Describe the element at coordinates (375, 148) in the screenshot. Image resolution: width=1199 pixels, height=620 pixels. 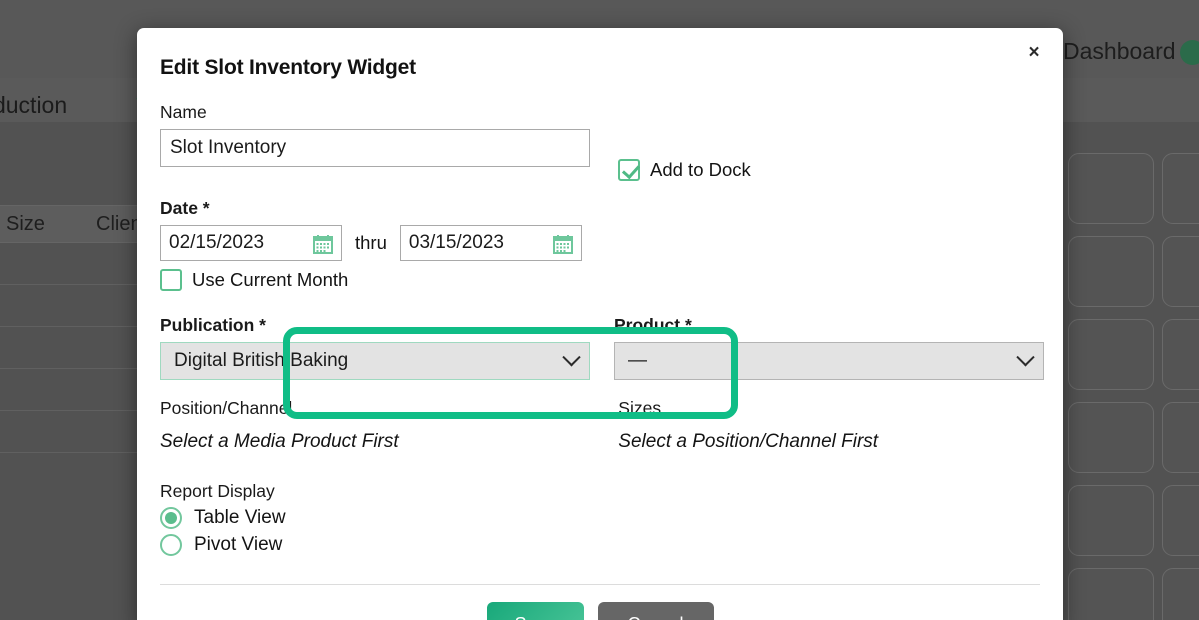
I see `name-input` at that location.